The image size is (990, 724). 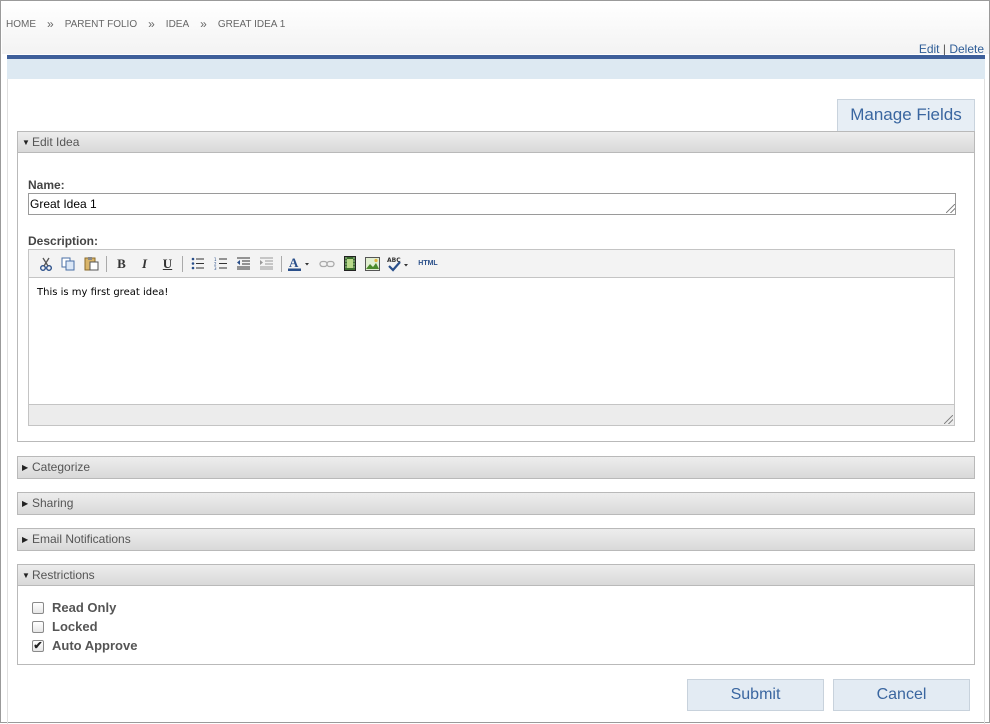 I want to click on outdent-icon, so click(x=243, y=264).